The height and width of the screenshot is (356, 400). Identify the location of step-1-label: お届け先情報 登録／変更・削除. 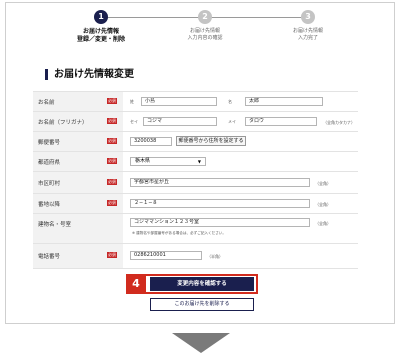
(100, 35).